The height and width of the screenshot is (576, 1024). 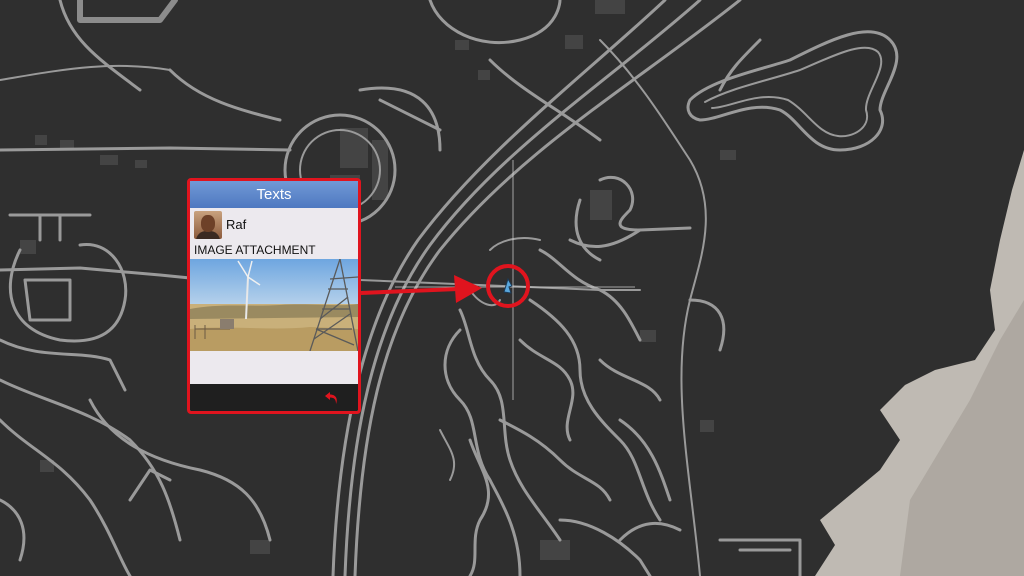 What do you see at coordinates (274, 224) in the screenshot?
I see `message-contact-row: Raf` at bounding box center [274, 224].